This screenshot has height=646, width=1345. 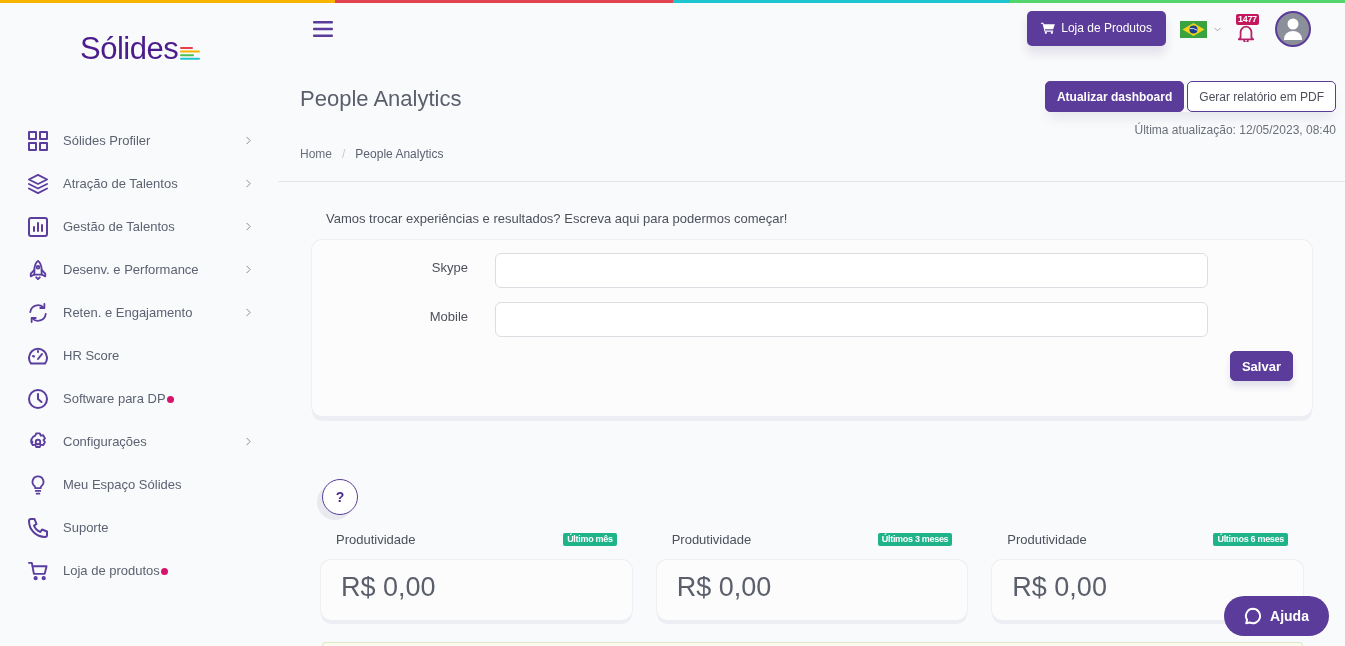 What do you see at coordinates (139, 527) in the screenshot?
I see `sidebar-item: Suporte` at bounding box center [139, 527].